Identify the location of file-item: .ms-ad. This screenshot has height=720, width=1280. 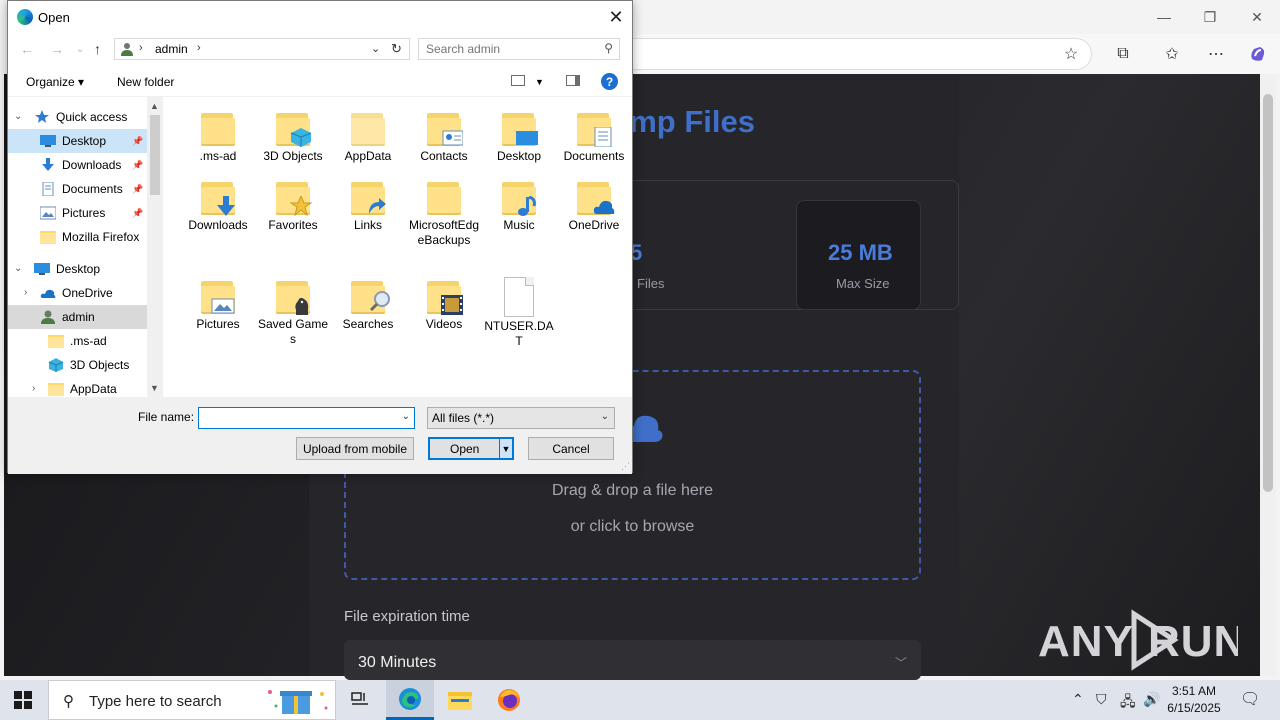
(218, 136).